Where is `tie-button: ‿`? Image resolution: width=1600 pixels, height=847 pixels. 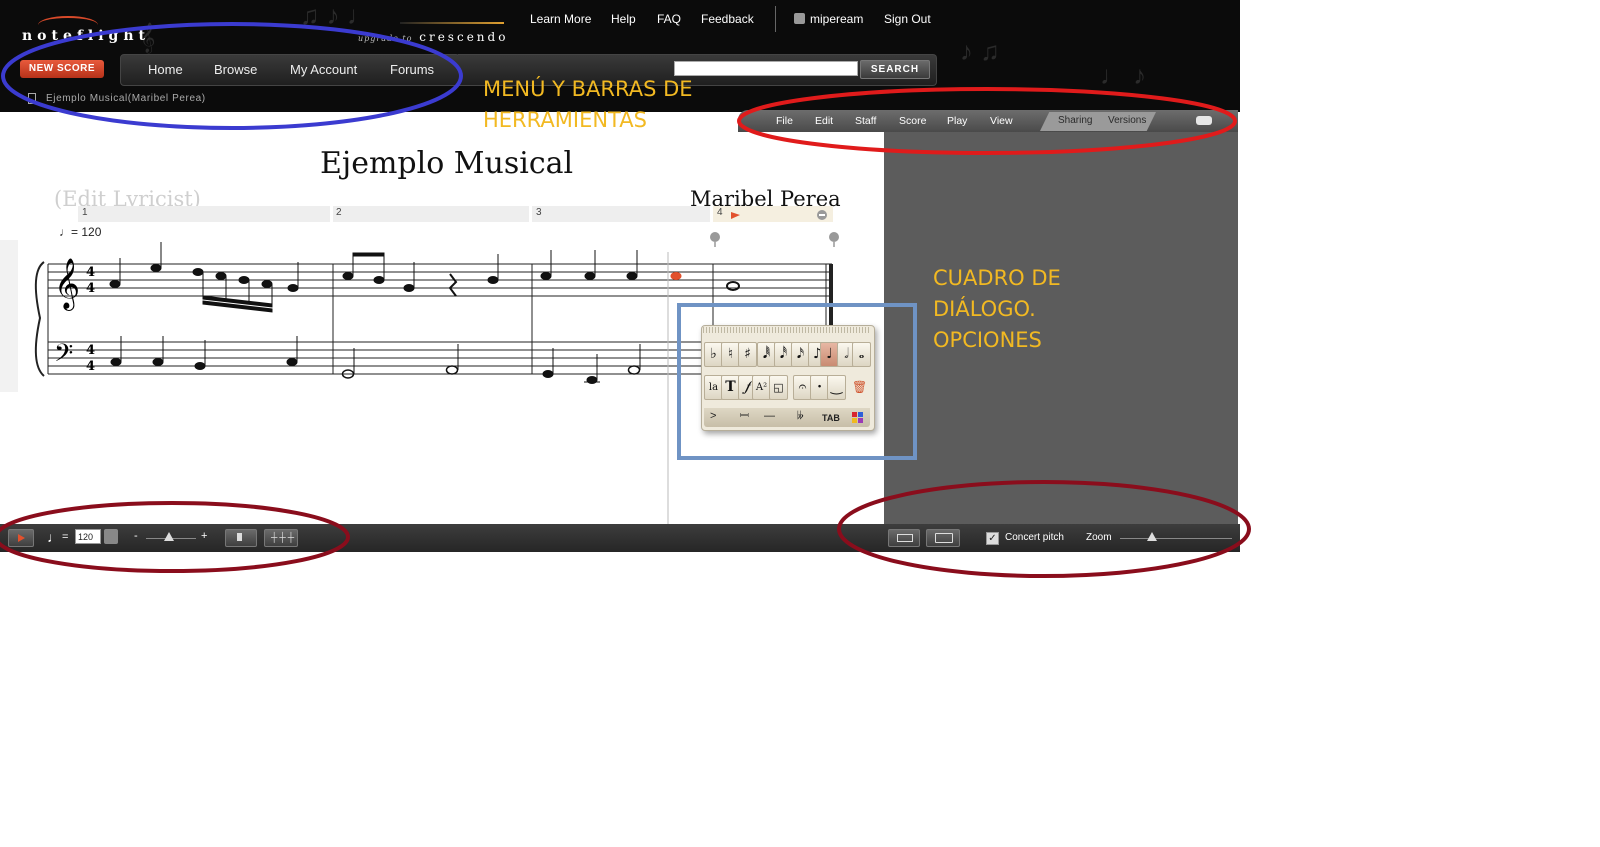
tie-button: ‿ is located at coordinates (836, 387).